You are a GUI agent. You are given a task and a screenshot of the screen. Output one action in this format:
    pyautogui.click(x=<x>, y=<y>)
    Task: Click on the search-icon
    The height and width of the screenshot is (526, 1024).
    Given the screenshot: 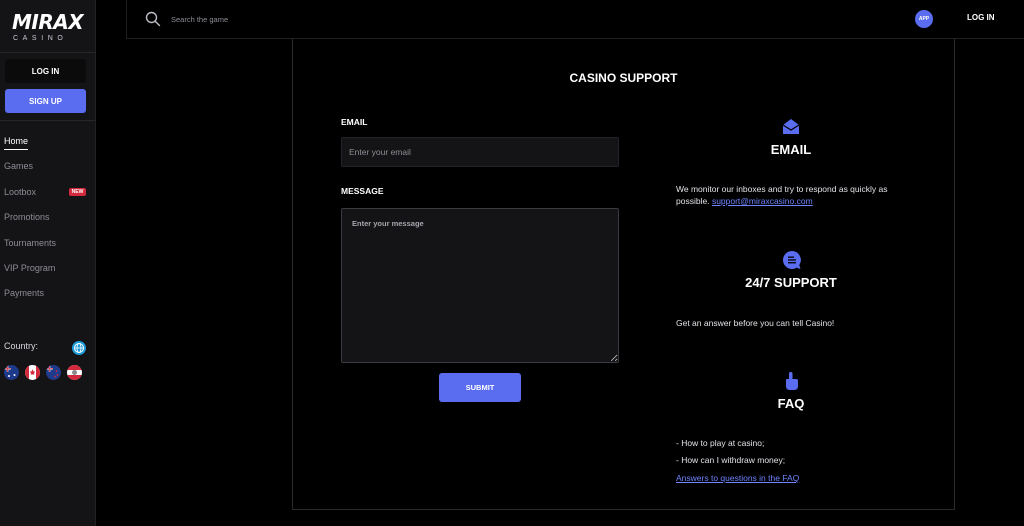 What is the action you would take?
    pyautogui.click(x=153, y=19)
    